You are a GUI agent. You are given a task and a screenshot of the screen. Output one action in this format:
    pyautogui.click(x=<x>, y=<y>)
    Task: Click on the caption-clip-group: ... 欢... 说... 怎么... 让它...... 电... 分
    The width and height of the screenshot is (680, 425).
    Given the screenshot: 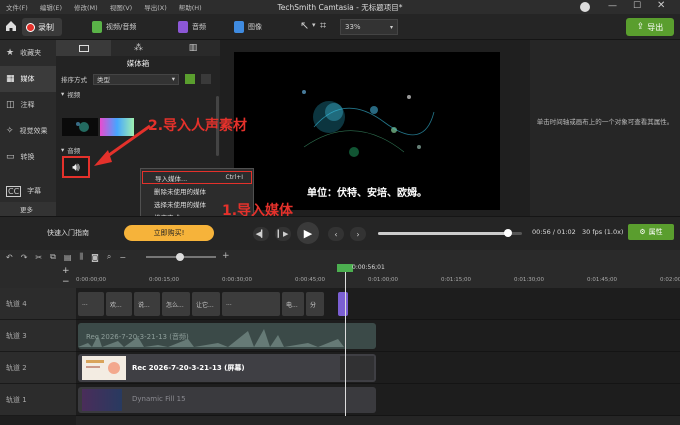 What is the action you would take?
    pyautogui.click(x=226, y=304)
    